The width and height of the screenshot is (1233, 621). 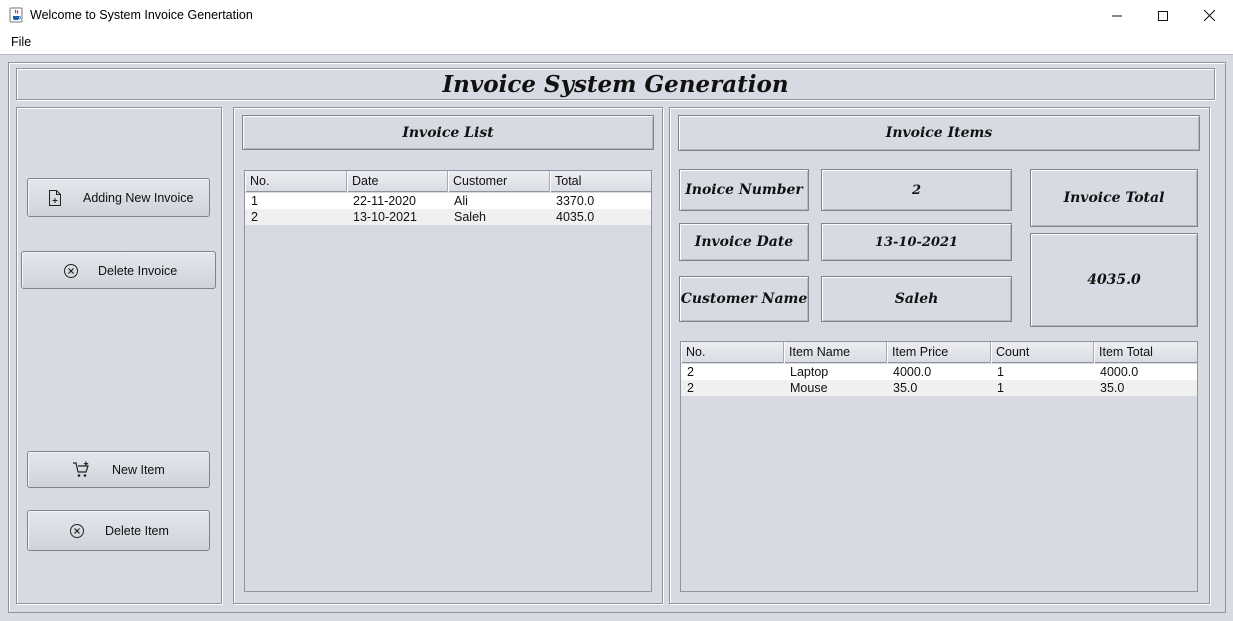 I want to click on invoice-table-header: No. Date Customer Total, so click(x=448, y=181).